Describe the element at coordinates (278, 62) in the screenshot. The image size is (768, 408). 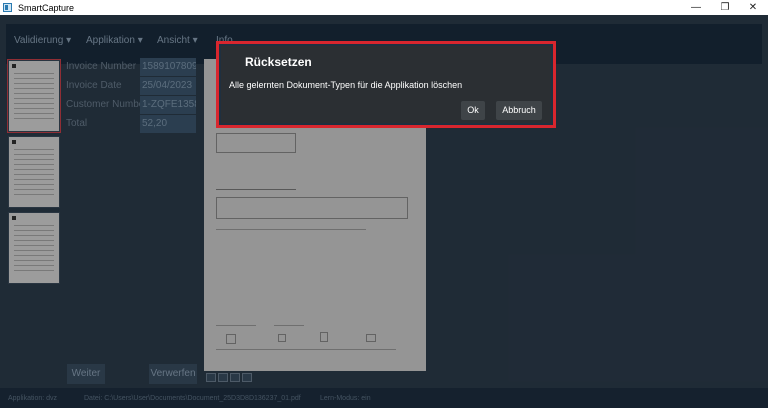
I see `dialog-title: Rücksetzen` at that location.